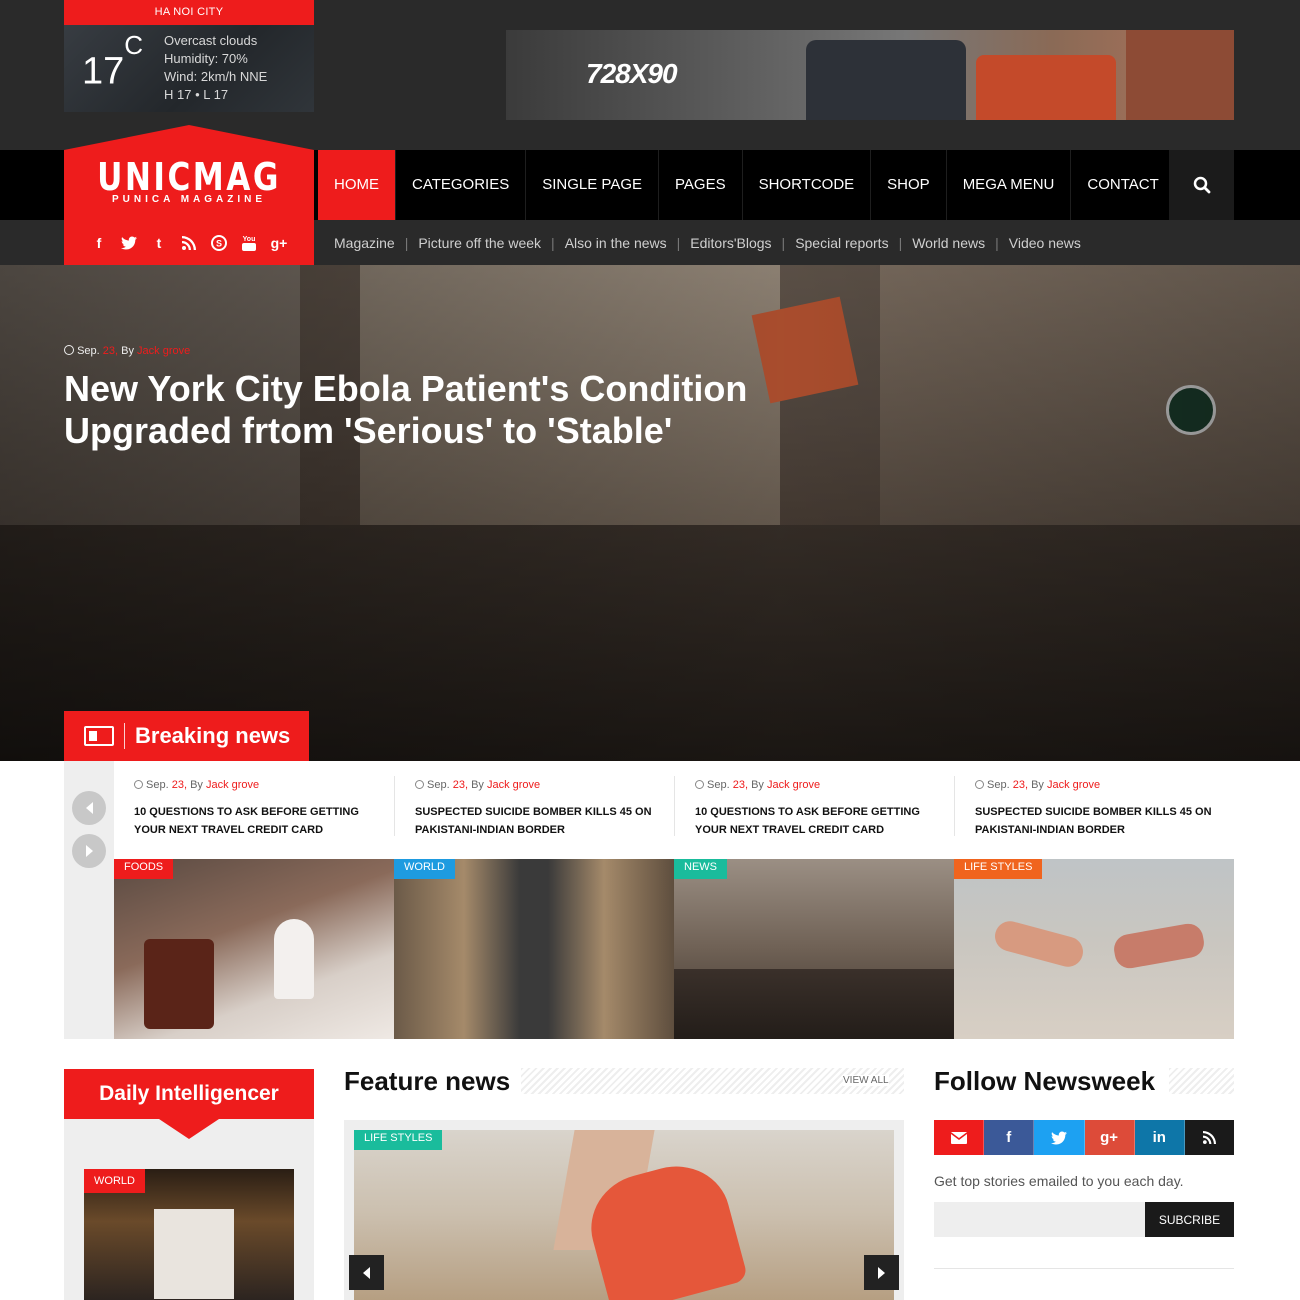 The image size is (1300, 1300). I want to click on search-icon, so click(1201, 185).